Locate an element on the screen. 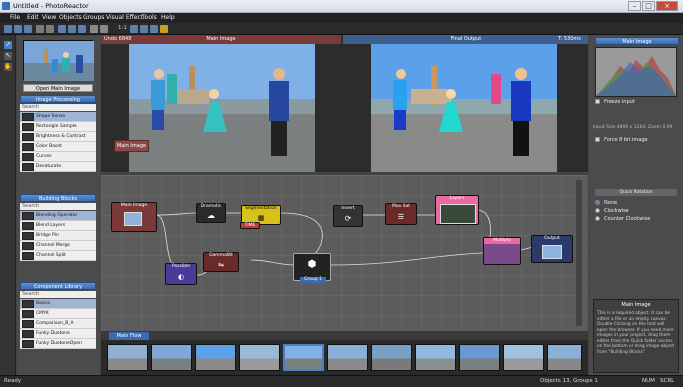 Image resolution: width=683 pixels, height=387 pixels. rotation-clockwise-radio is located at coordinates (597, 210).